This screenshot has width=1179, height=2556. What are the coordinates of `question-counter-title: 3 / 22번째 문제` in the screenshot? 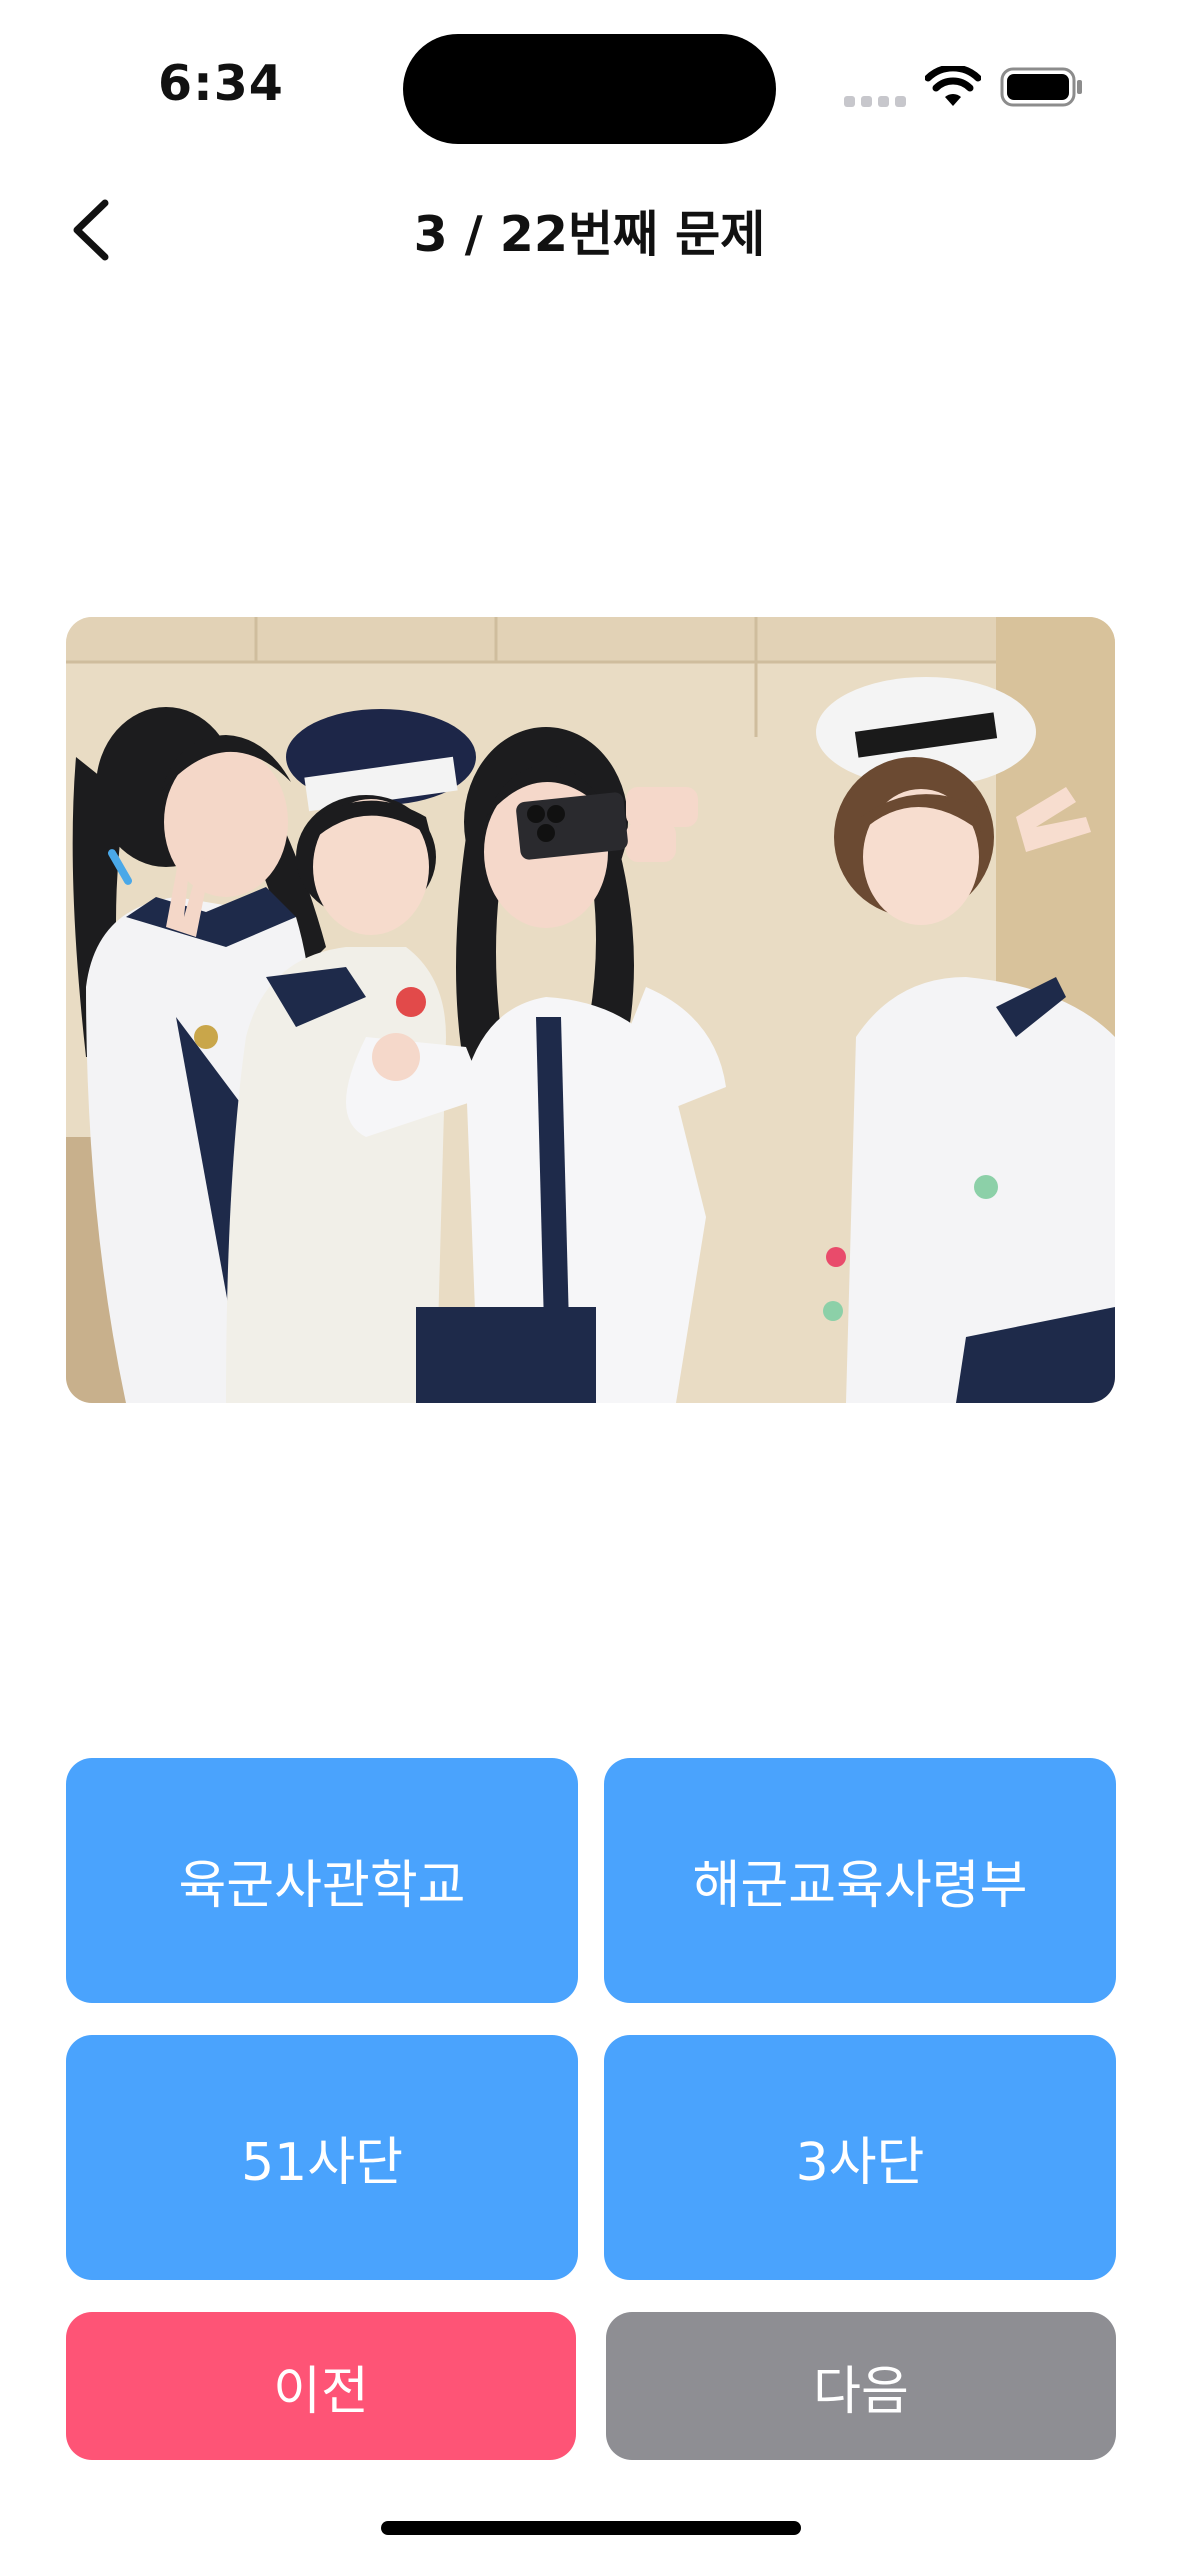 It's located at (589, 234).